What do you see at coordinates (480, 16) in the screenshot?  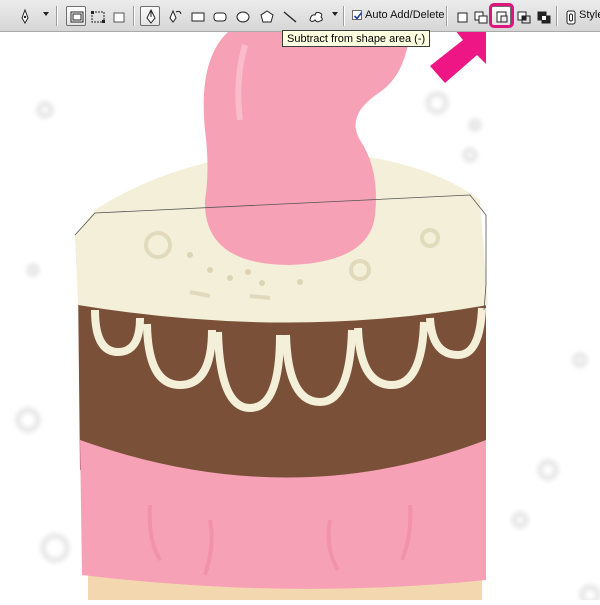 I see `add-to-shape-area-icon` at bounding box center [480, 16].